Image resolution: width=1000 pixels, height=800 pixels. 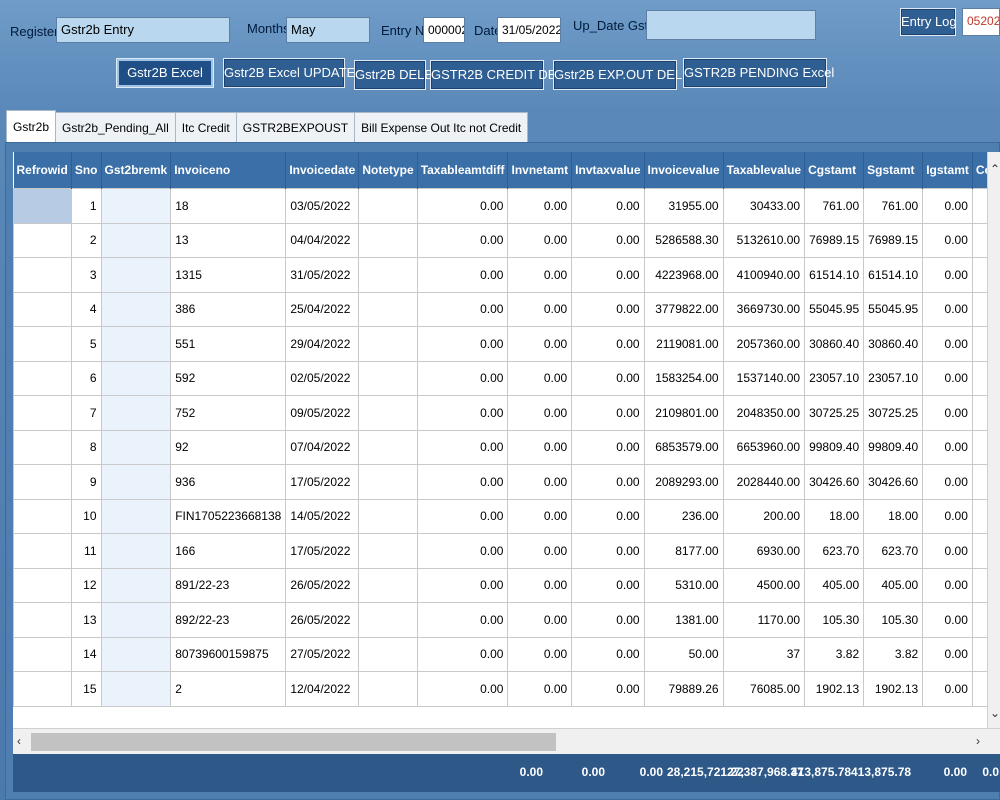 What do you see at coordinates (993, 440) in the screenshot?
I see `vertical-scrollbar: ⌃ ⌄` at bounding box center [993, 440].